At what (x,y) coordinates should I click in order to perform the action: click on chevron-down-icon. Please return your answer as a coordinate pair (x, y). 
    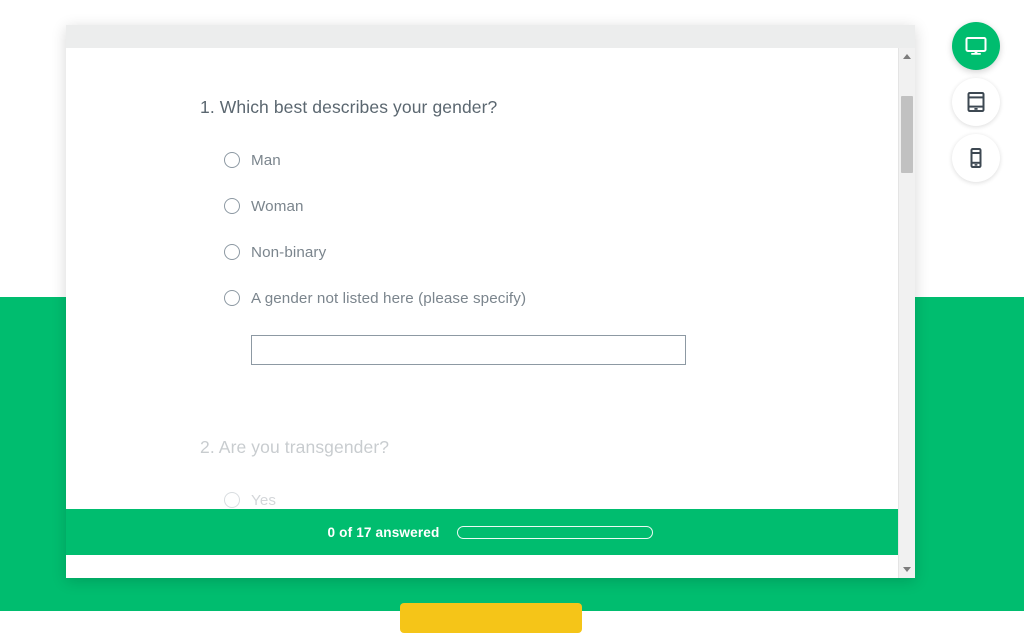
    Looking at the image, I should click on (907, 569).